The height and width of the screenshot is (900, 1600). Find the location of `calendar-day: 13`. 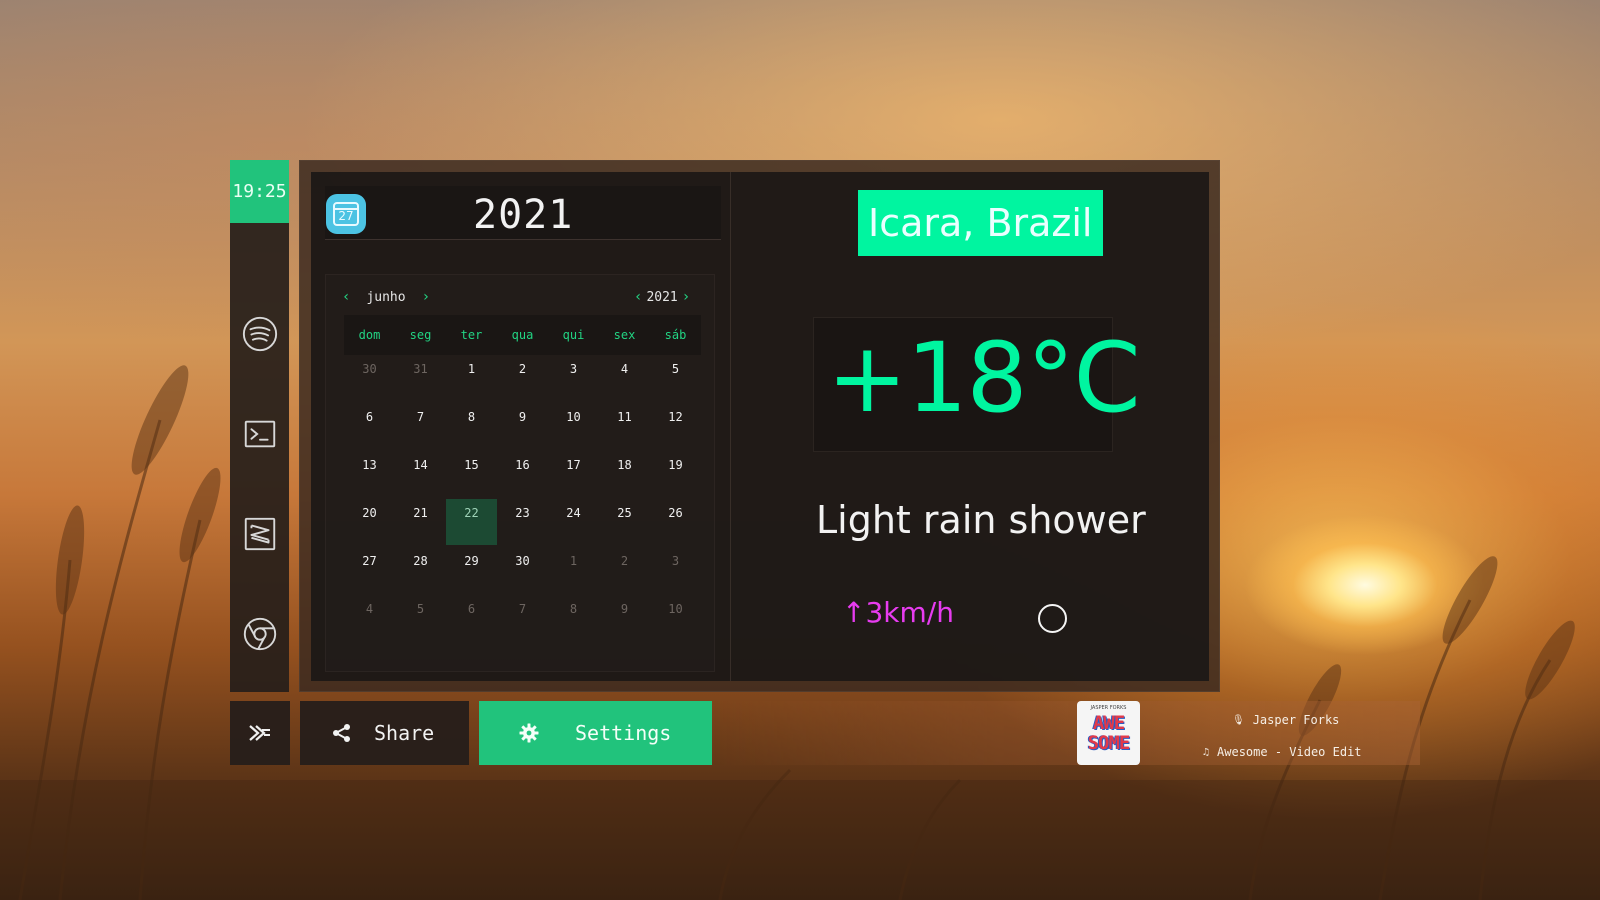

calendar-day: 13 is located at coordinates (369, 474).